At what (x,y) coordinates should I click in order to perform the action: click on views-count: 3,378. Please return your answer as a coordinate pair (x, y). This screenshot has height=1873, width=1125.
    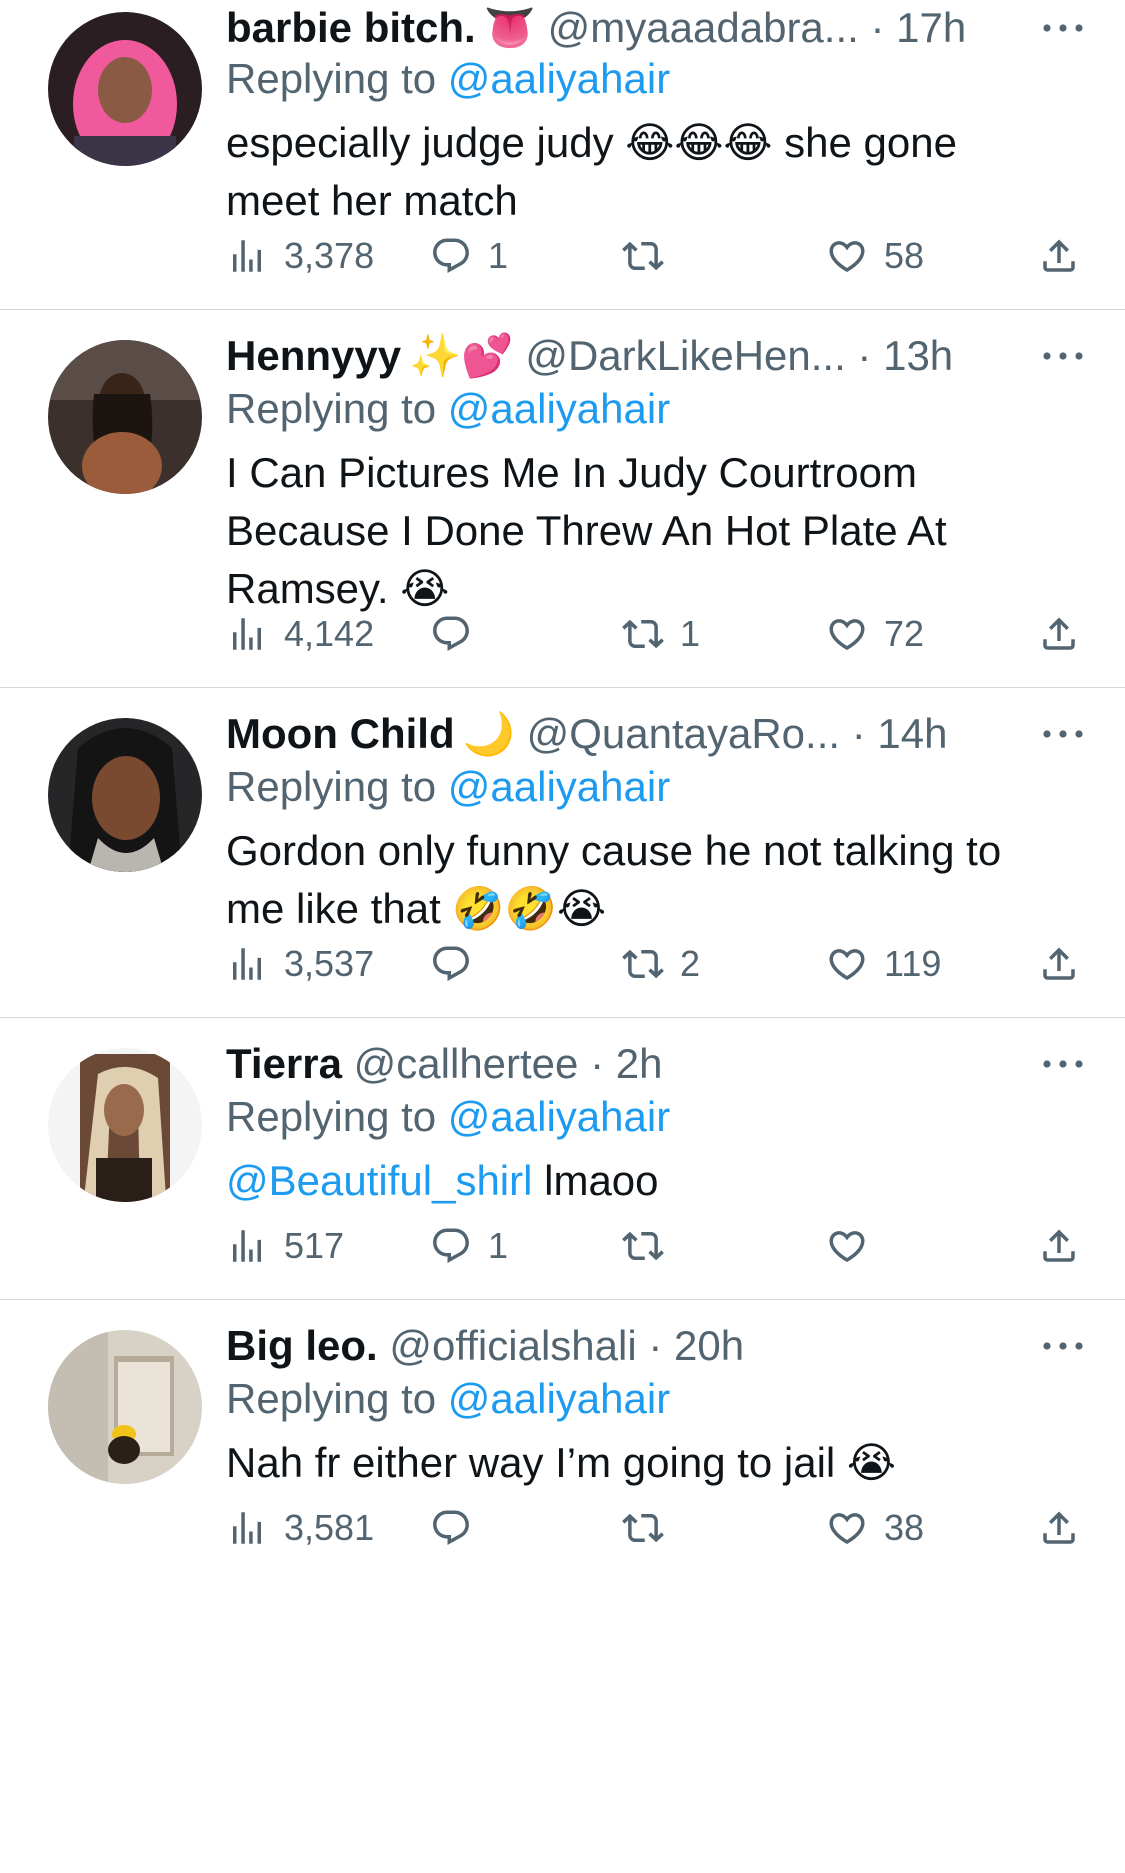
    Looking at the image, I should click on (329, 255).